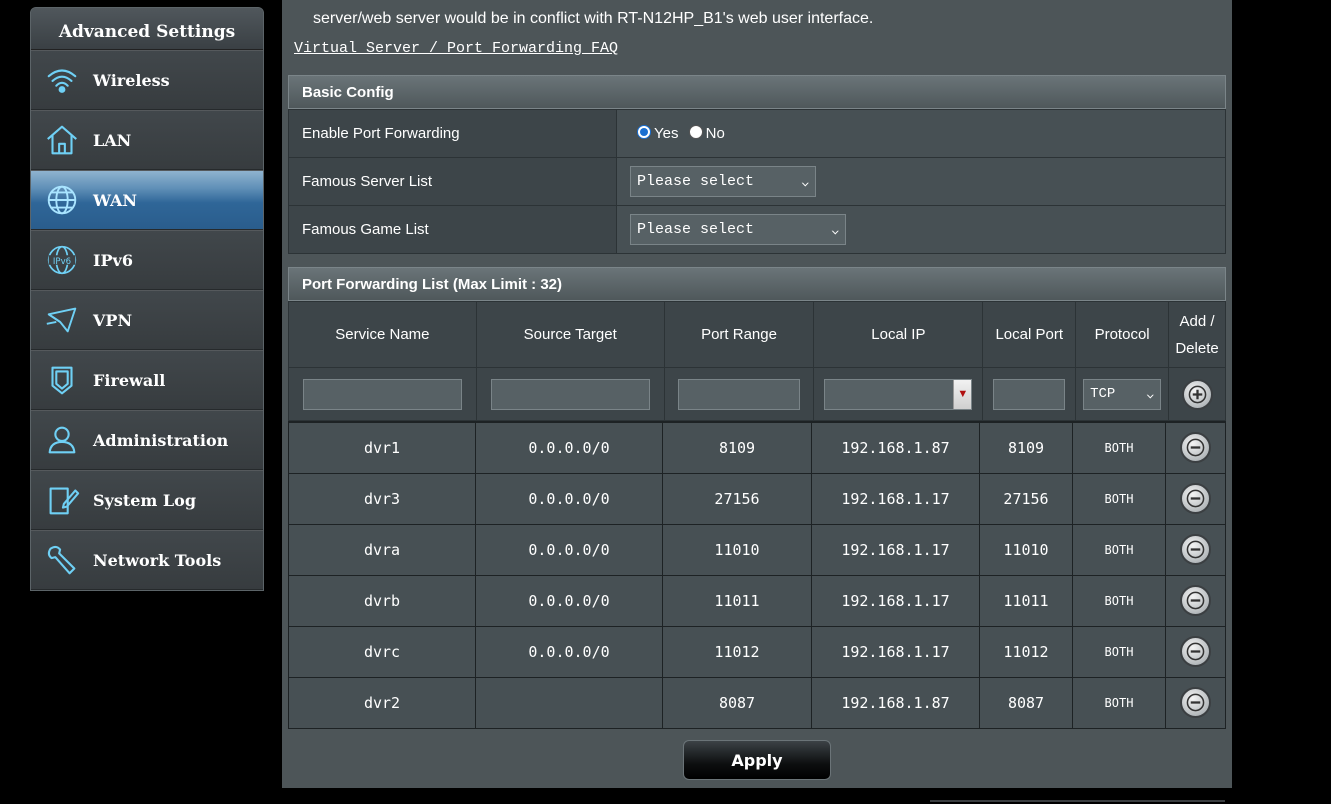 The image size is (1331, 804). I want to click on home-icon, so click(62, 140).